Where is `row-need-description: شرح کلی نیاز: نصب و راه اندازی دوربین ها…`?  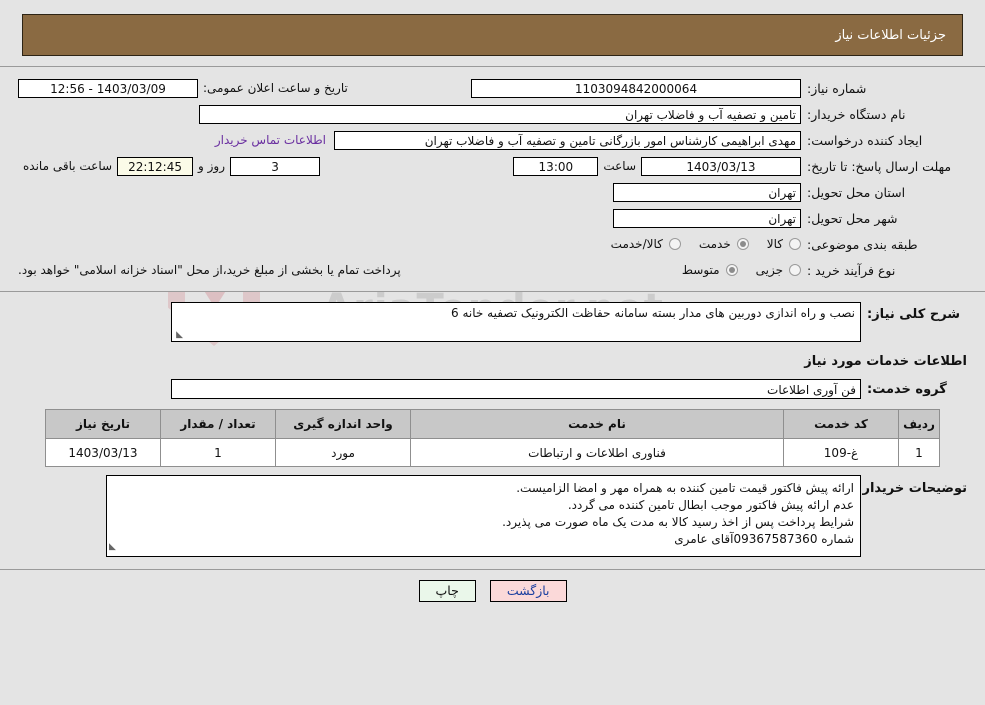
row-need-description: شرح کلی نیاز: نصب و راه اندازی دوربین ها… is located at coordinates (492, 319).